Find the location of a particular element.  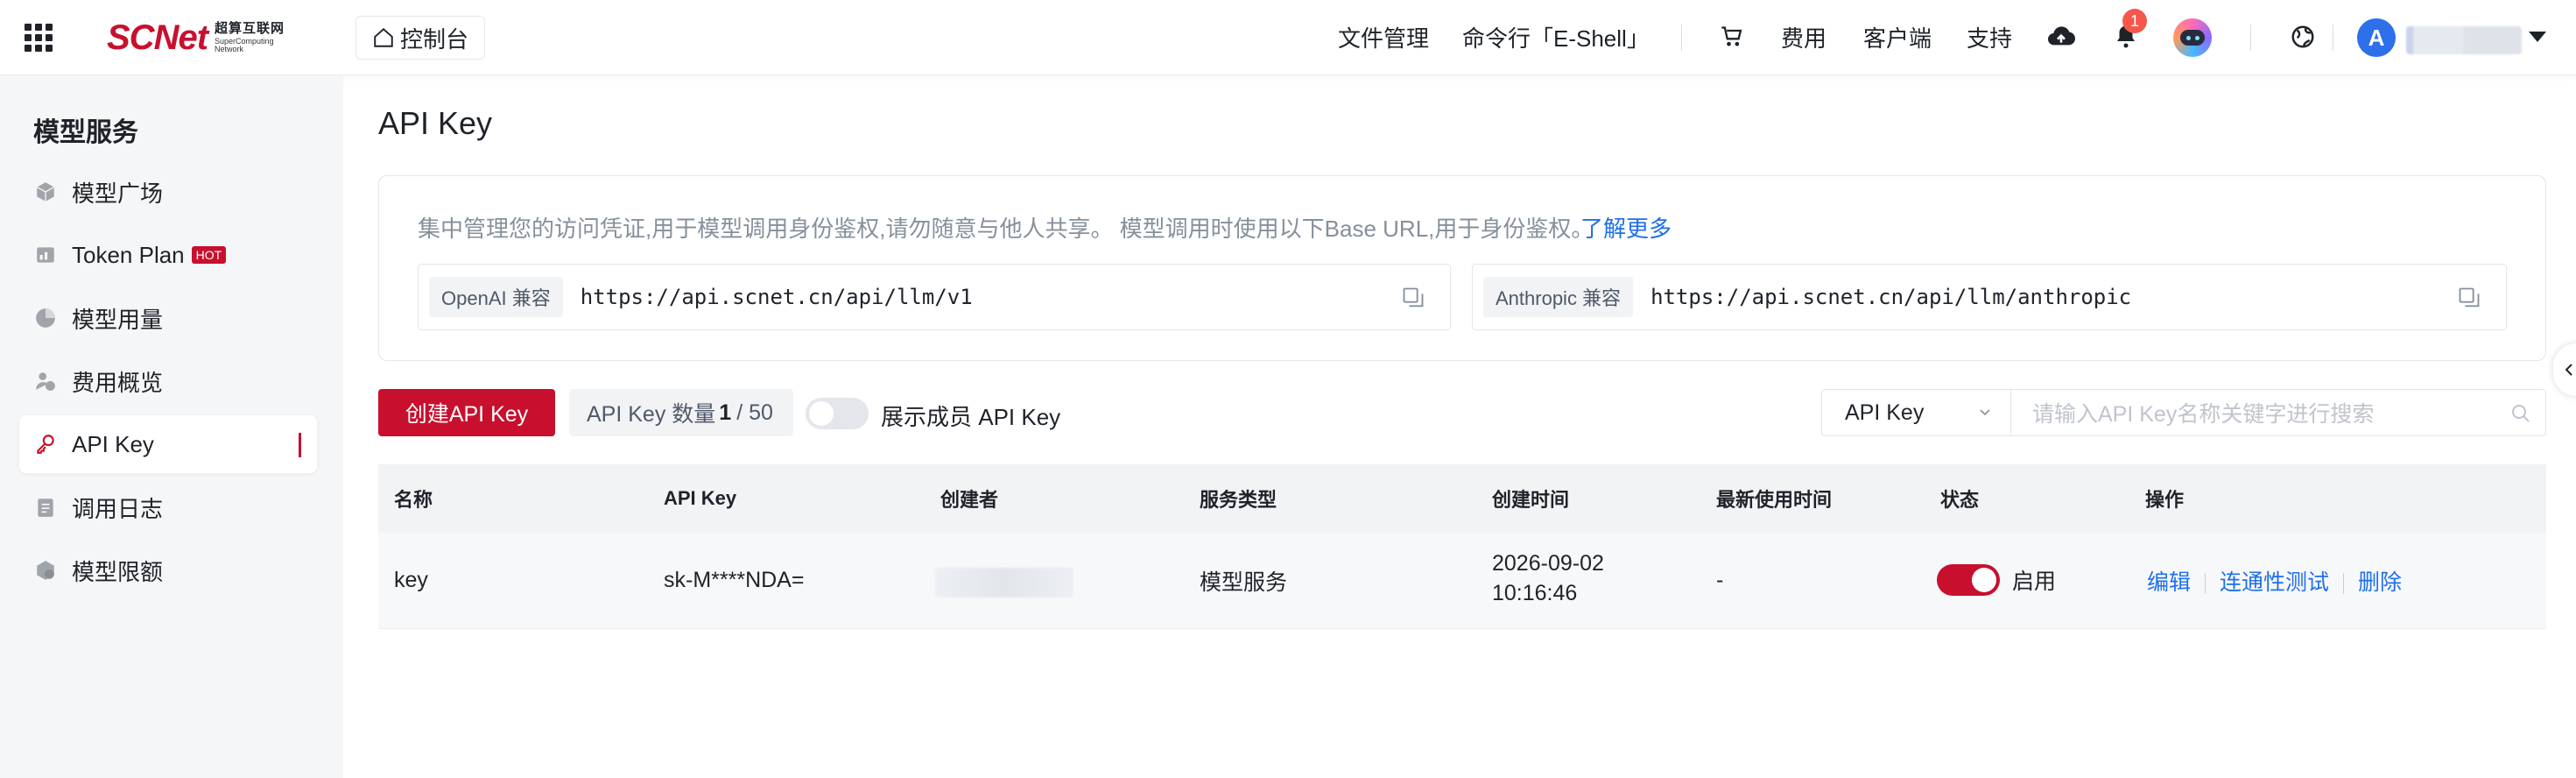

cell-creator-redacted is located at coordinates (1004, 583).